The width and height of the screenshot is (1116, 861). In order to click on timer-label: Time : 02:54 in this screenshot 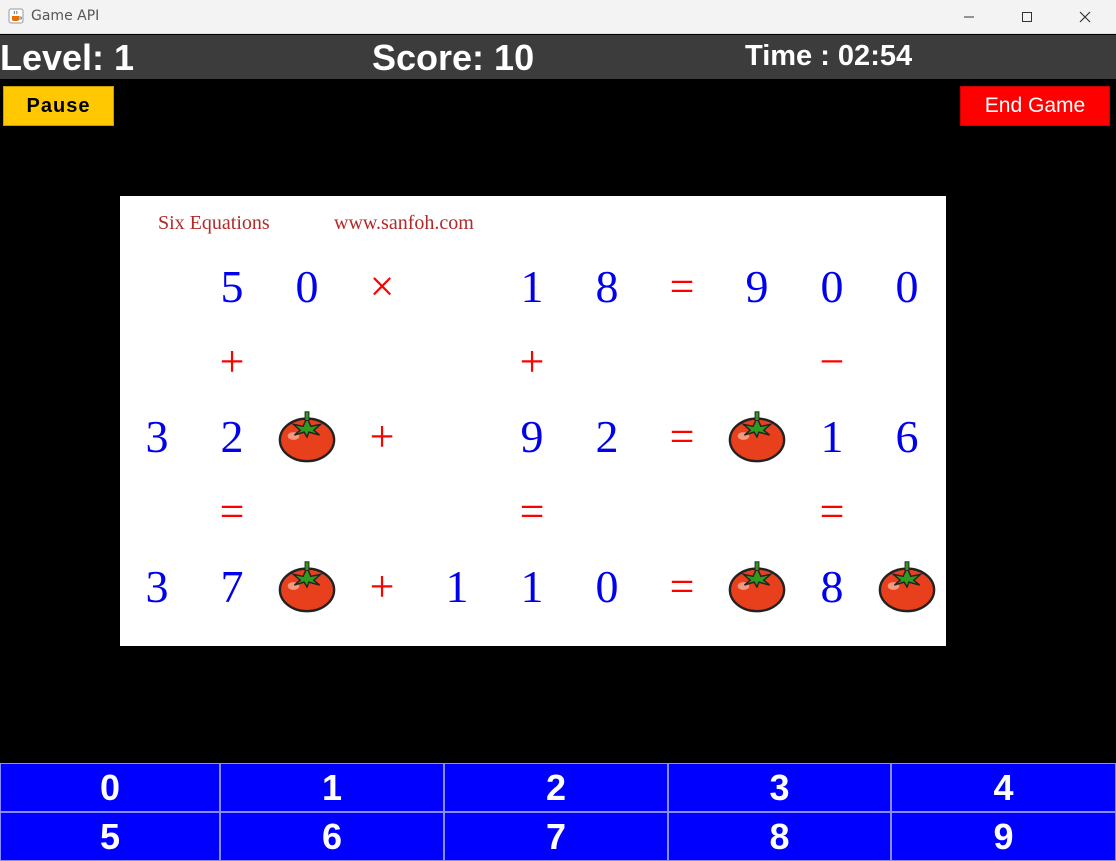, I will do `click(829, 56)`.